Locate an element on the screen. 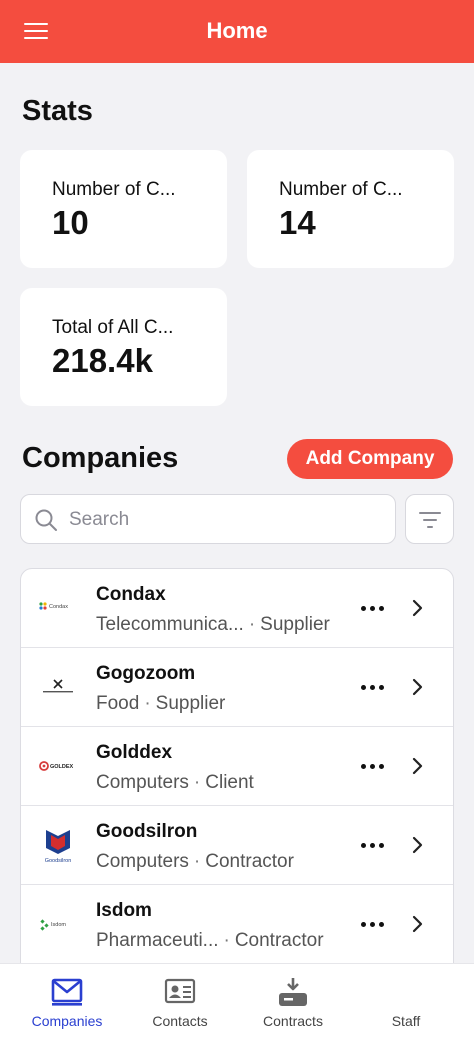 The width and height of the screenshot is (474, 1045). search-box is located at coordinates (208, 519).